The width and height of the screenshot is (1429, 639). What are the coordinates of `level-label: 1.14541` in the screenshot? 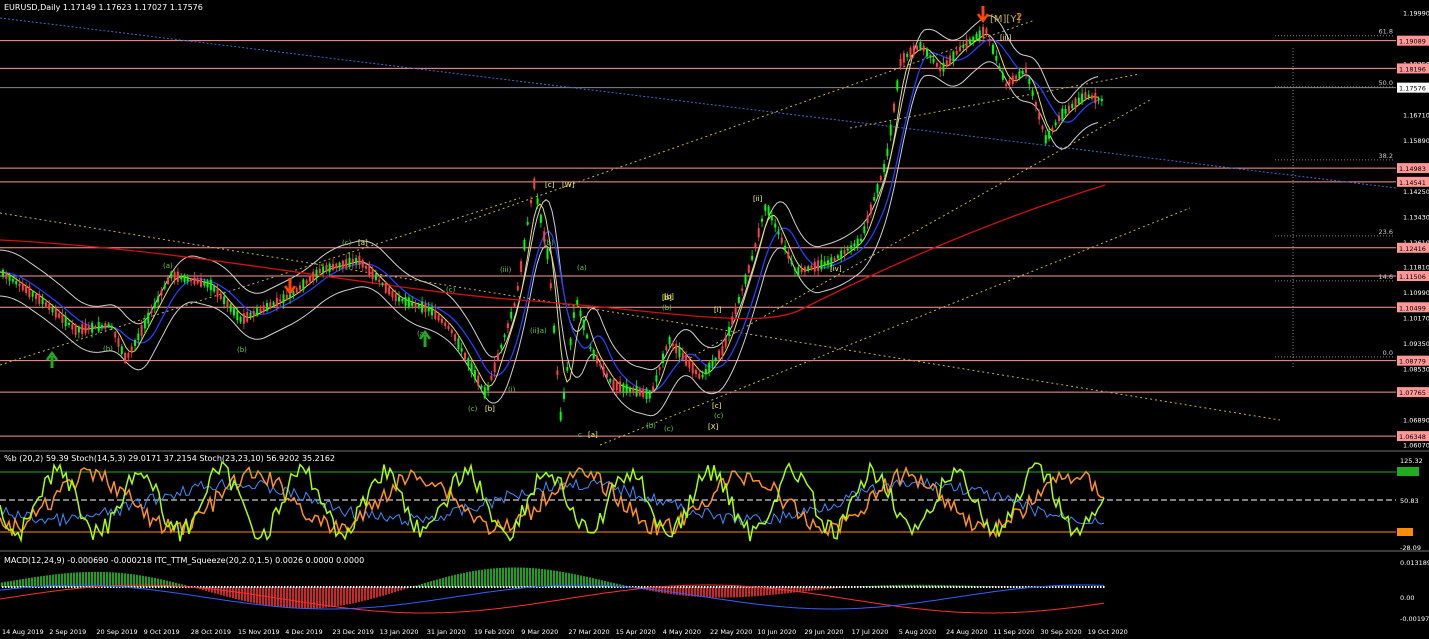 It's located at (1412, 183).